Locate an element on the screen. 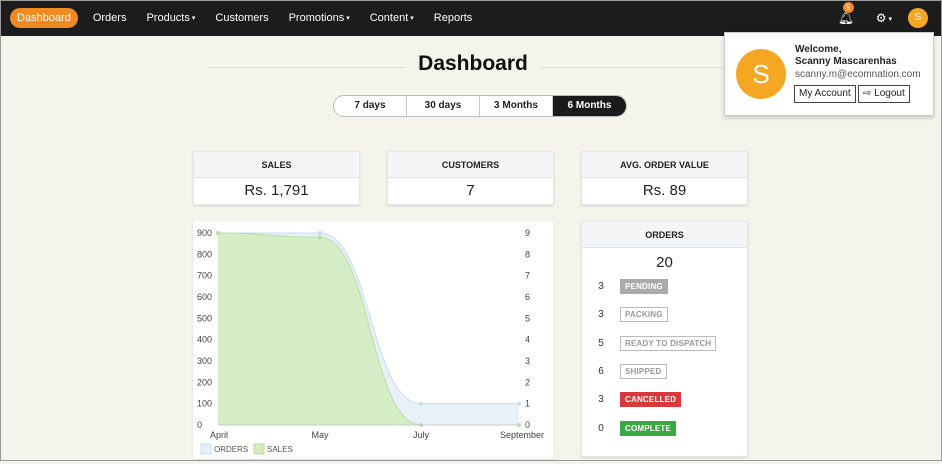  customers-card: CUSTOMERS 7 is located at coordinates (470, 178).